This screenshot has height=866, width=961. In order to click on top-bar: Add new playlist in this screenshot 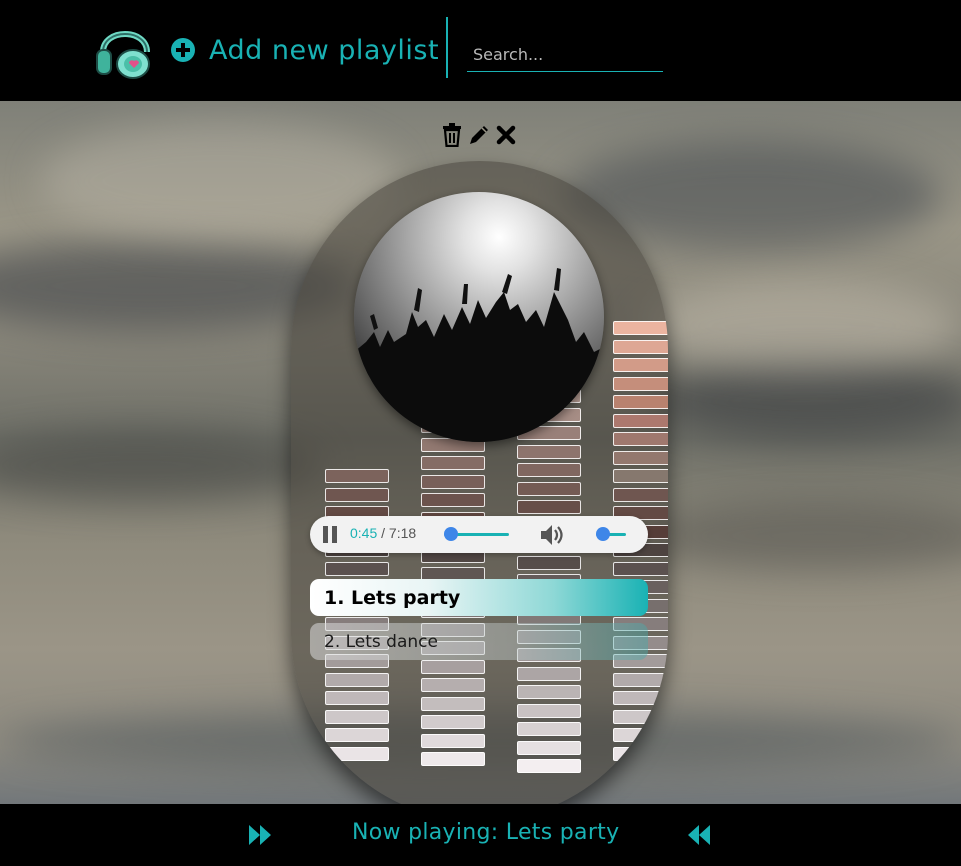, I will do `click(480, 50)`.